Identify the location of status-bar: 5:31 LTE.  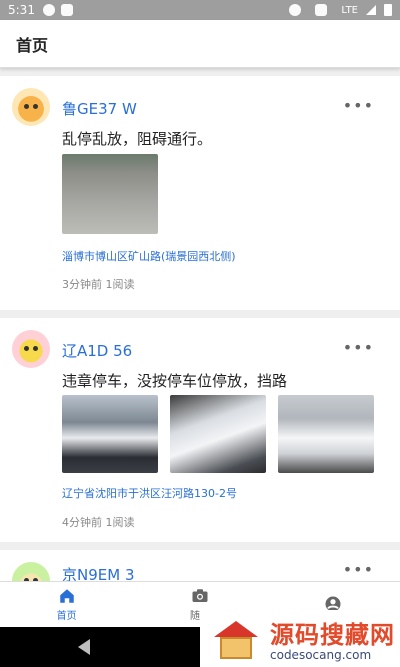
(200, 10).